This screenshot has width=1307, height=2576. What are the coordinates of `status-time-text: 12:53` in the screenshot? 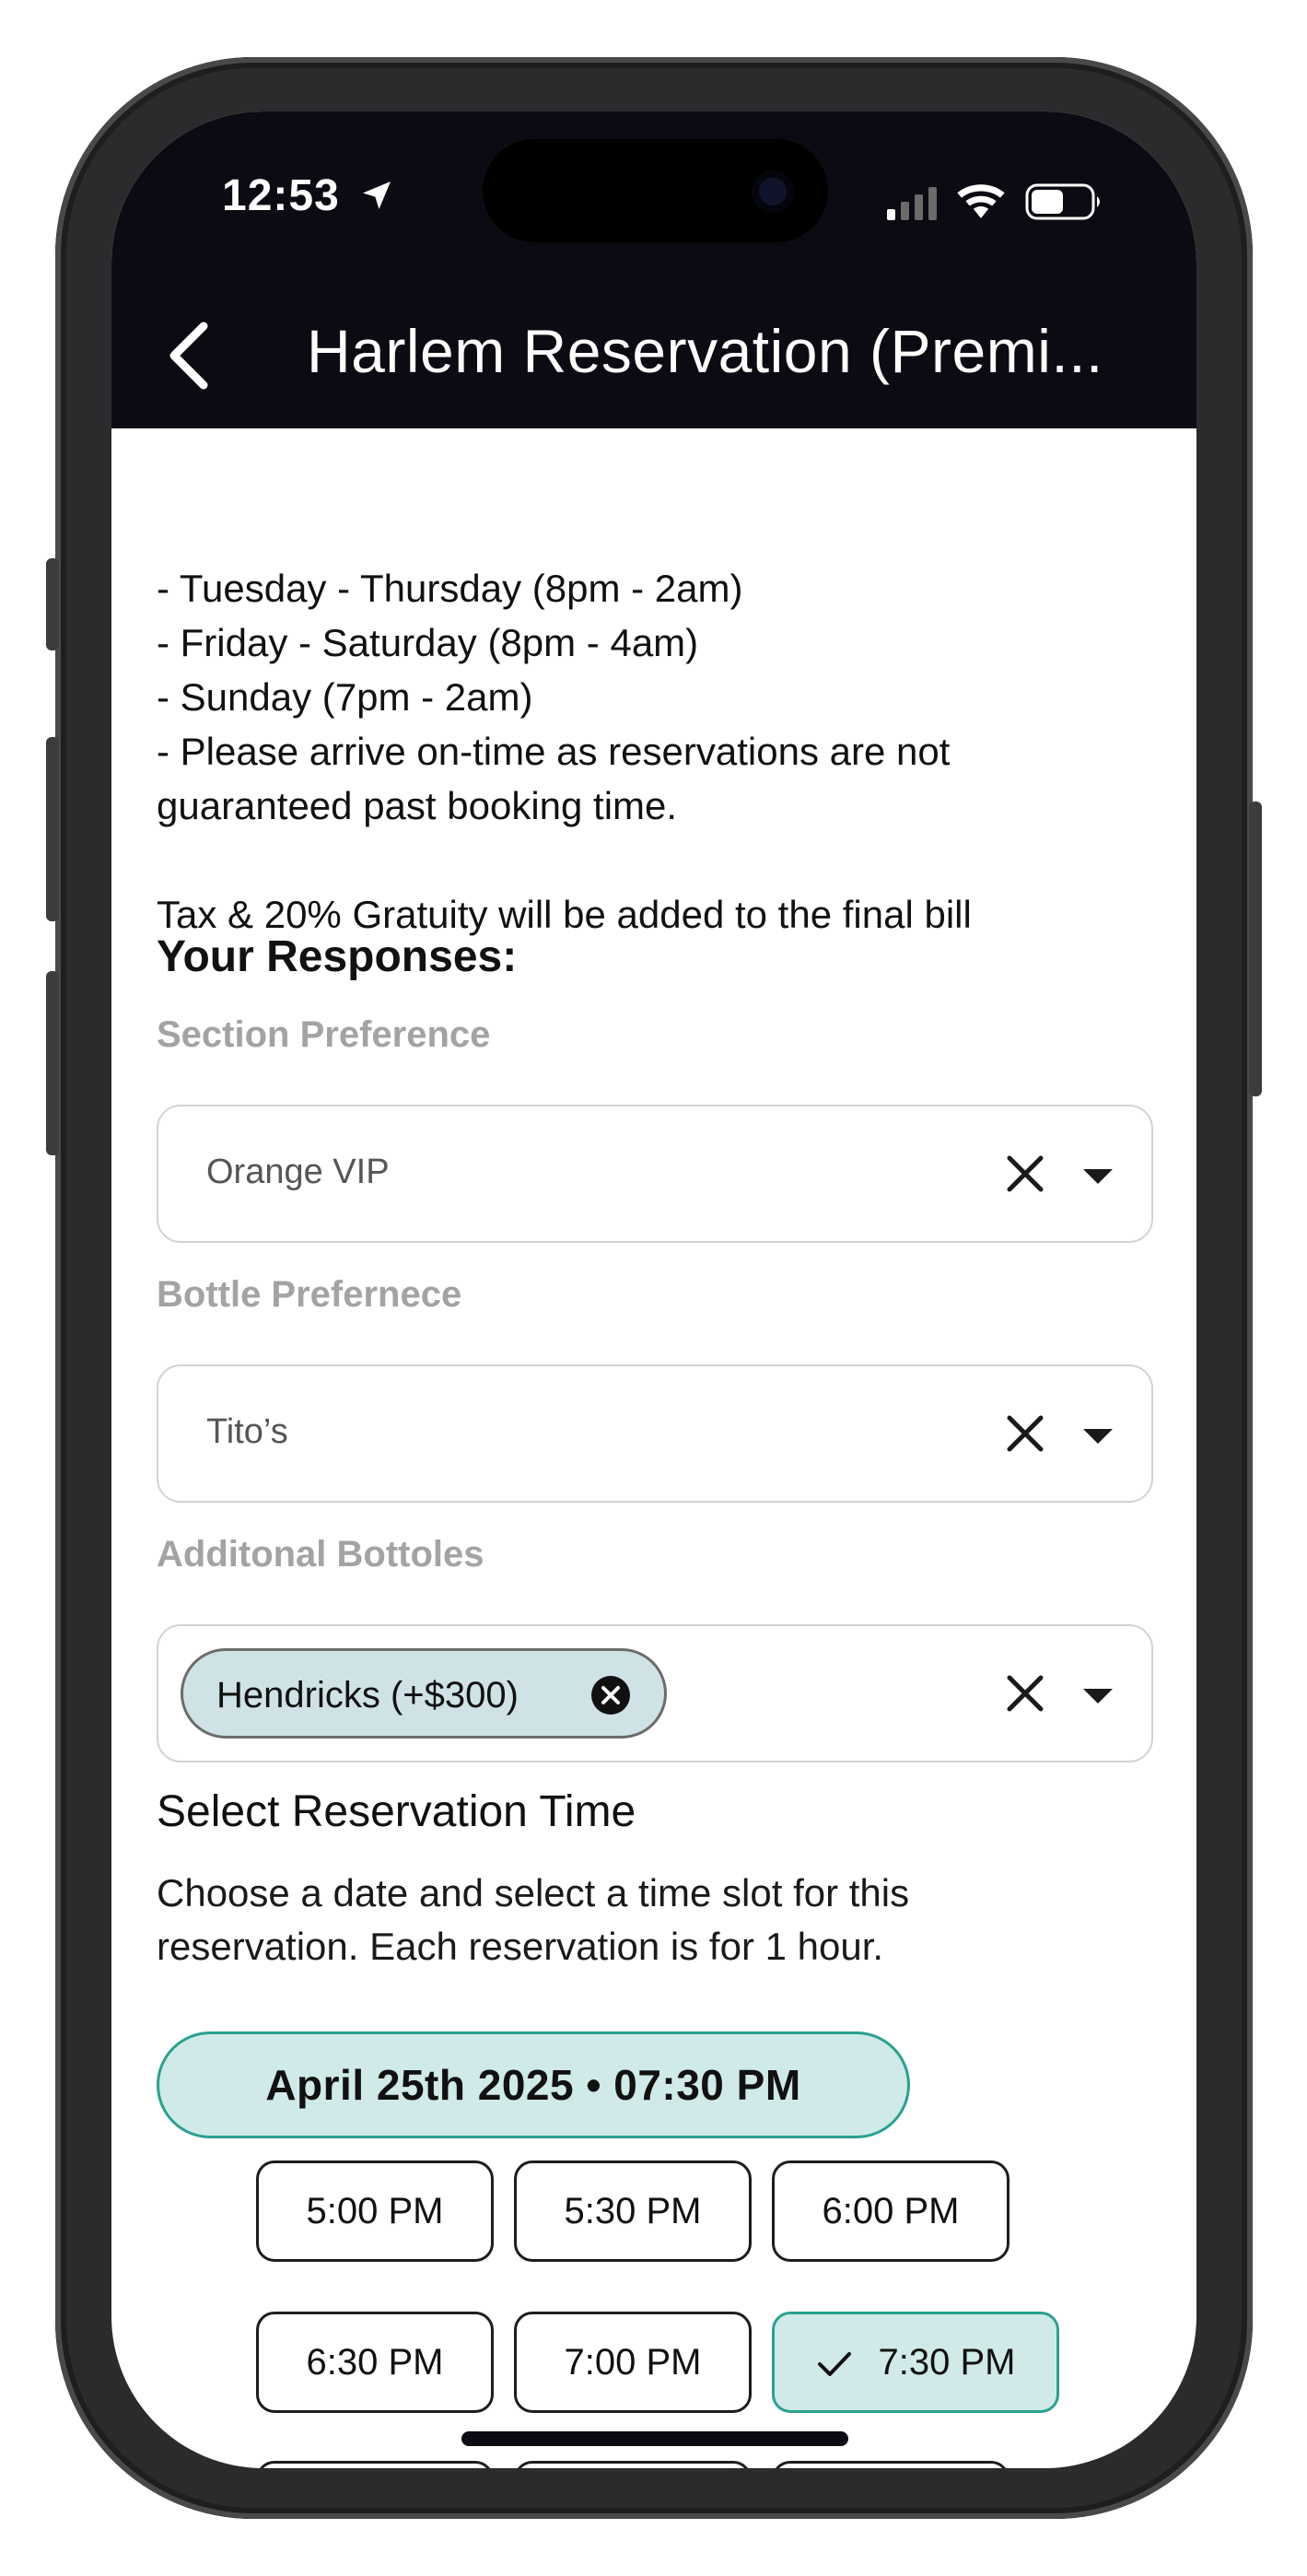 It's located at (281, 195).